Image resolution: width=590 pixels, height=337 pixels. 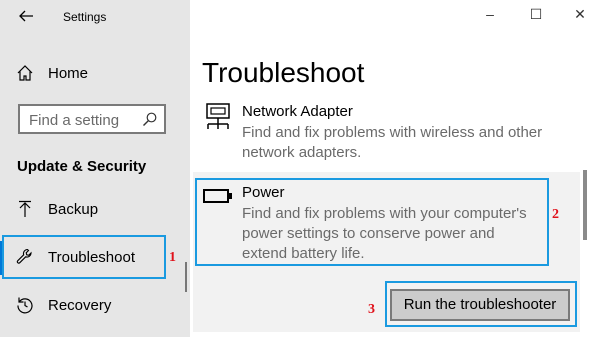 I want to click on step-number-3: 3, so click(x=371, y=309).